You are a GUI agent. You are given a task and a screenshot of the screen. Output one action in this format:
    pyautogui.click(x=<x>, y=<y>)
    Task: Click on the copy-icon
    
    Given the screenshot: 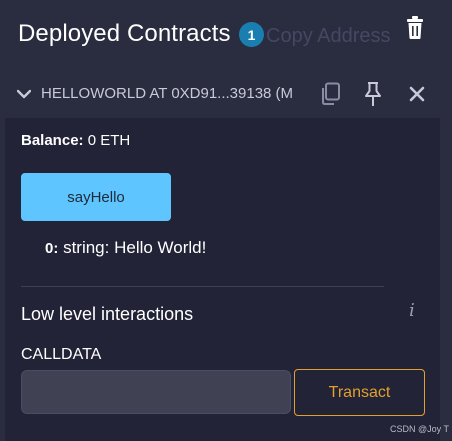 What is the action you would take?
    pyautogui.click(x=330, y=94)
    